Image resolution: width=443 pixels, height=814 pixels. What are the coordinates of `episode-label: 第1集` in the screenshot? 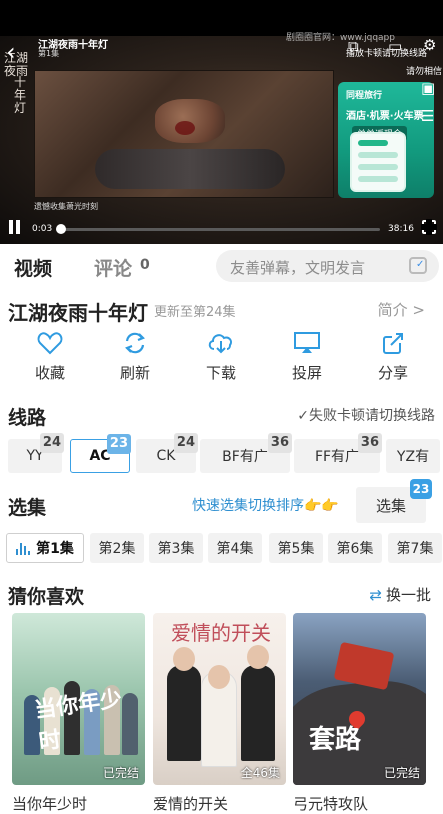 It's located at (55, 549).